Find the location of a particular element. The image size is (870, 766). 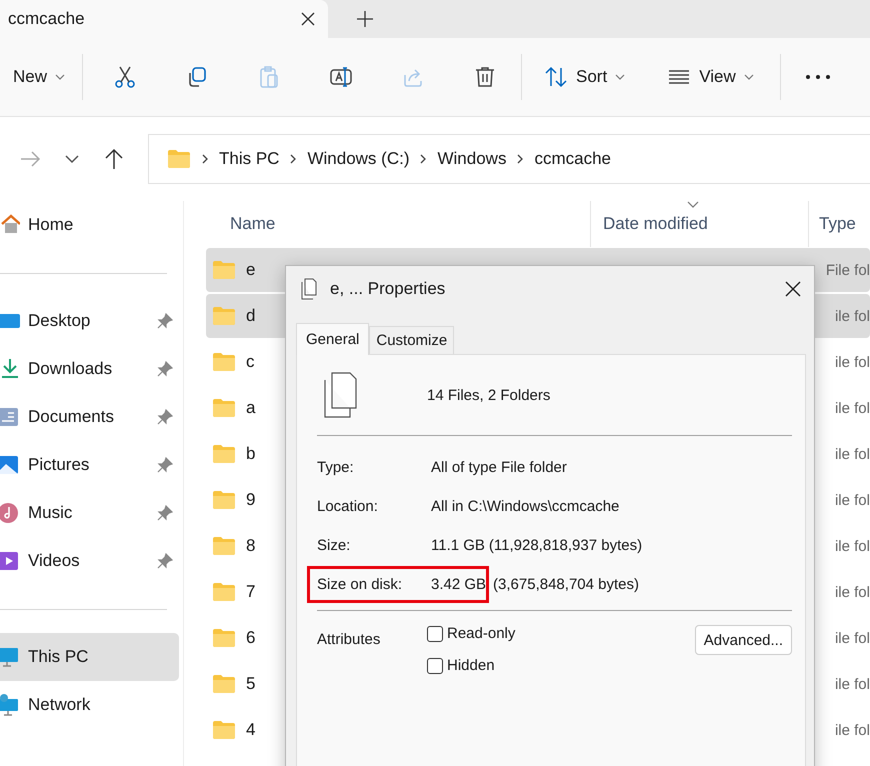

file-name: 6 is located at coordinates (251, 638).